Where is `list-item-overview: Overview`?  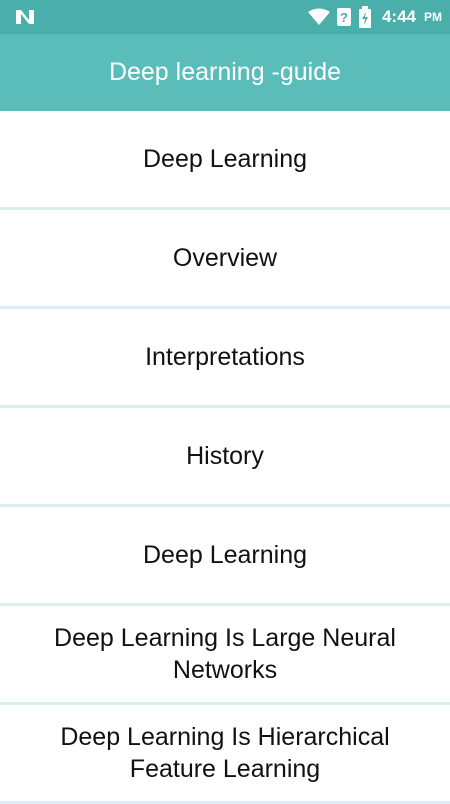
list-item-overview: Overview is located at coordinates (225, 259).